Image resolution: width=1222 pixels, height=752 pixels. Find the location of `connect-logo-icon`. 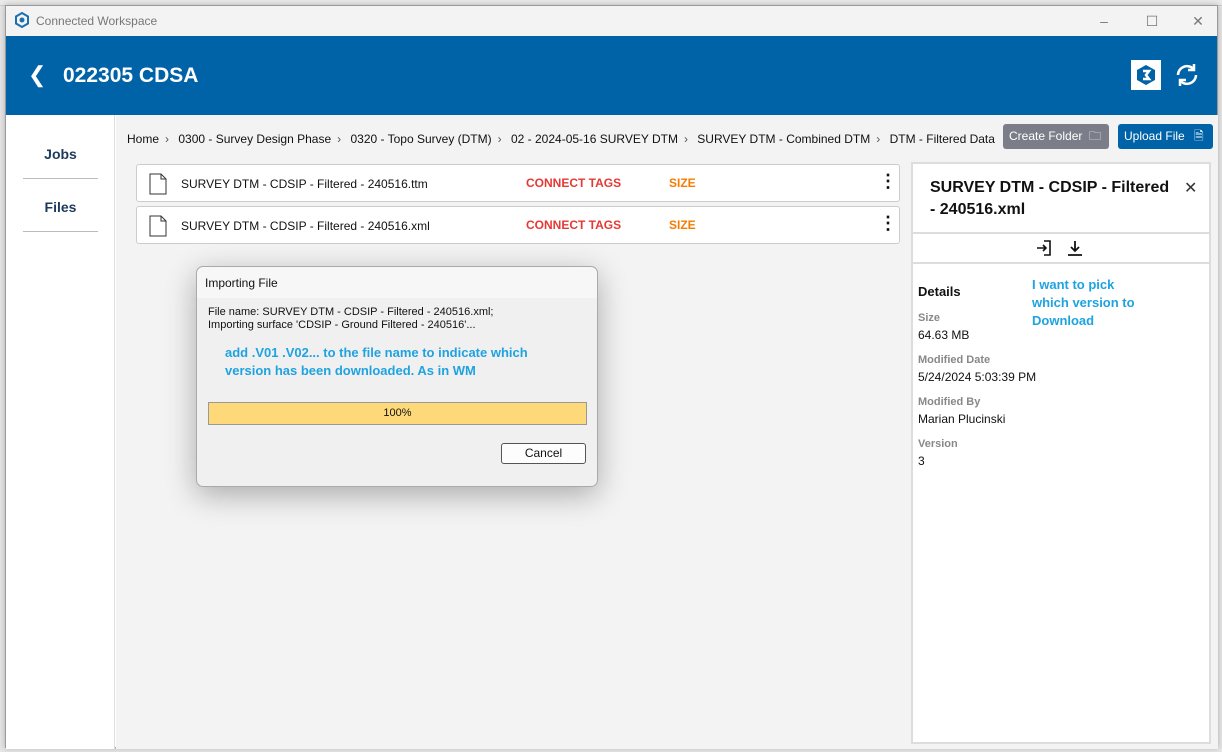

connect-logo-icon is located at coordinates (1146, 75).